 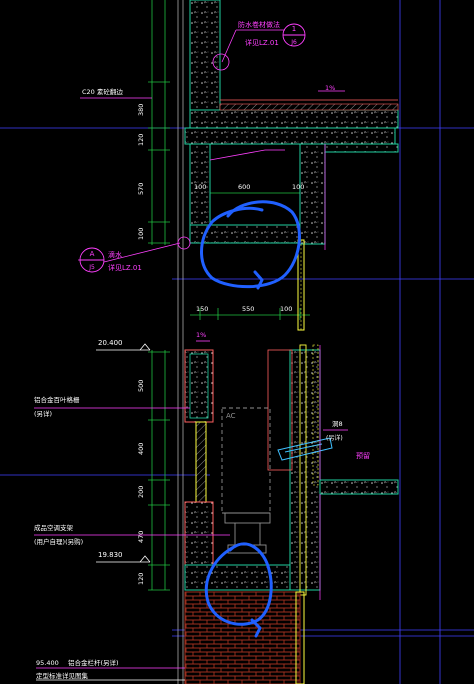 I want to click on c20-label: C20 素砼翻边, so click(x=102, y=91).